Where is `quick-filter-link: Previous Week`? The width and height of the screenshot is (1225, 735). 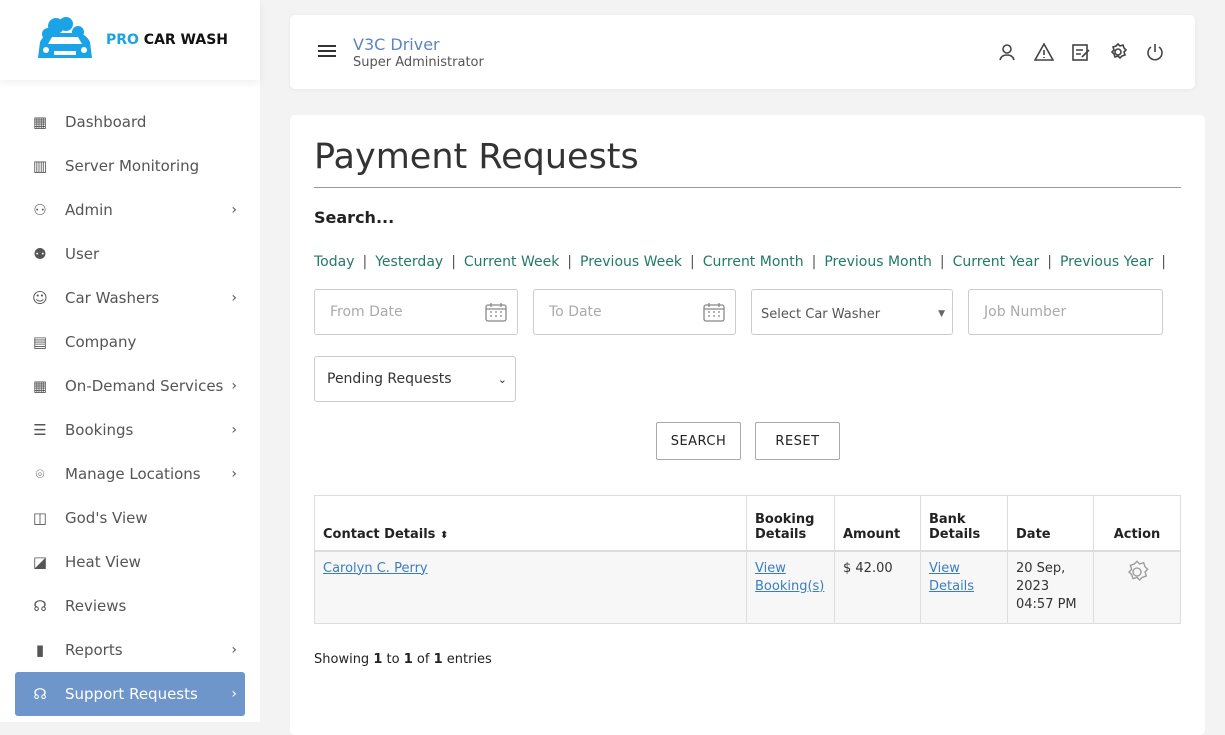
quick-filter-link: Previous Week is located at coordinates (631, 262).